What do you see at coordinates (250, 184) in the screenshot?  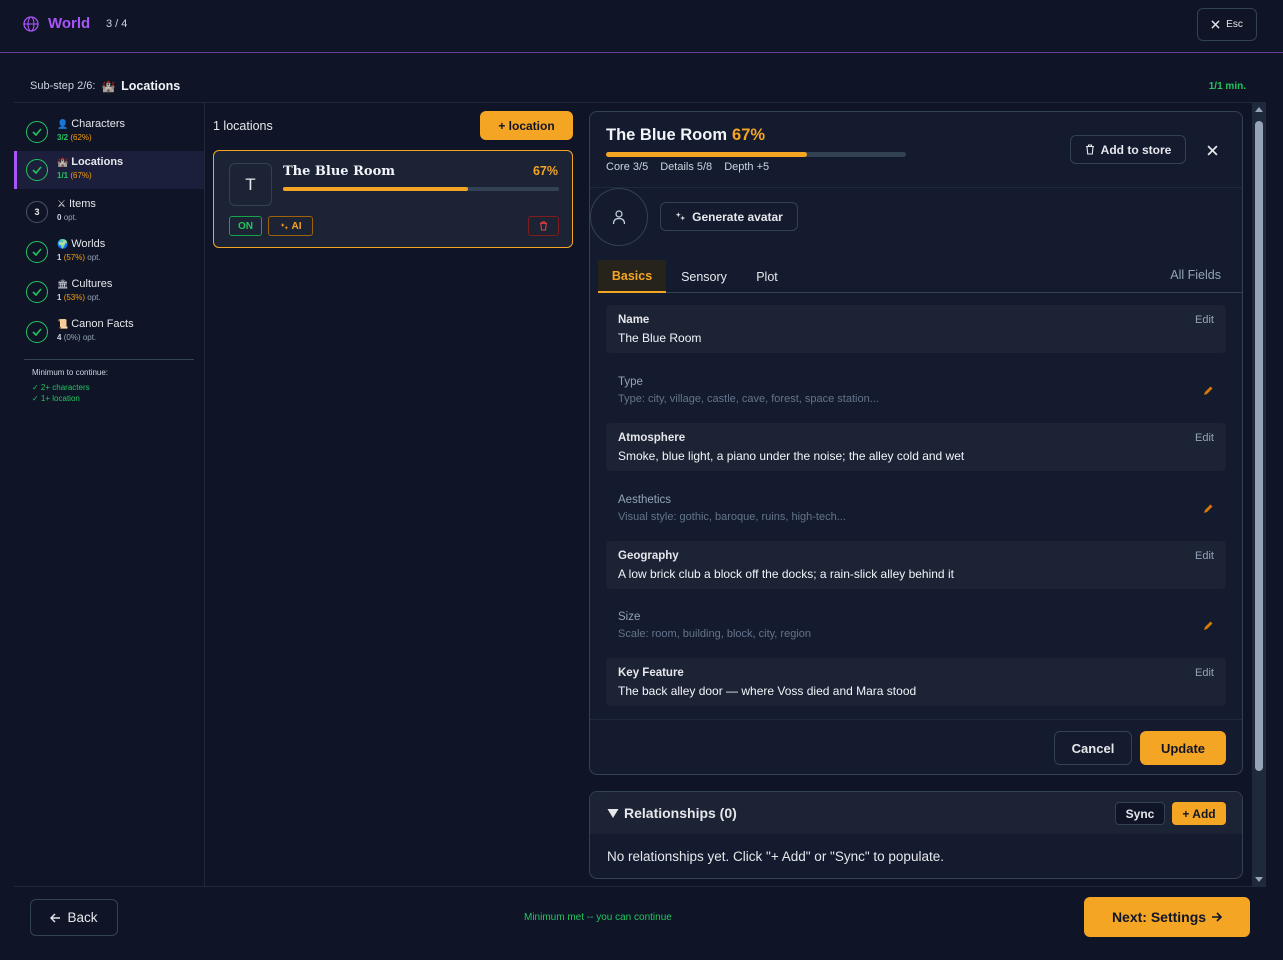 I see `location-avatar: T` at bounding box center [250, 184].